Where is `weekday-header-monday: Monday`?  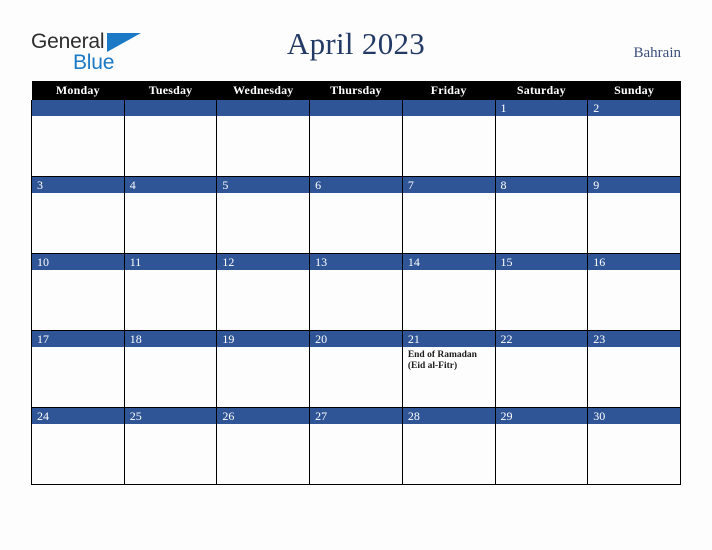
weekday-header-monday: Monday is located at coordinates (78, 90).